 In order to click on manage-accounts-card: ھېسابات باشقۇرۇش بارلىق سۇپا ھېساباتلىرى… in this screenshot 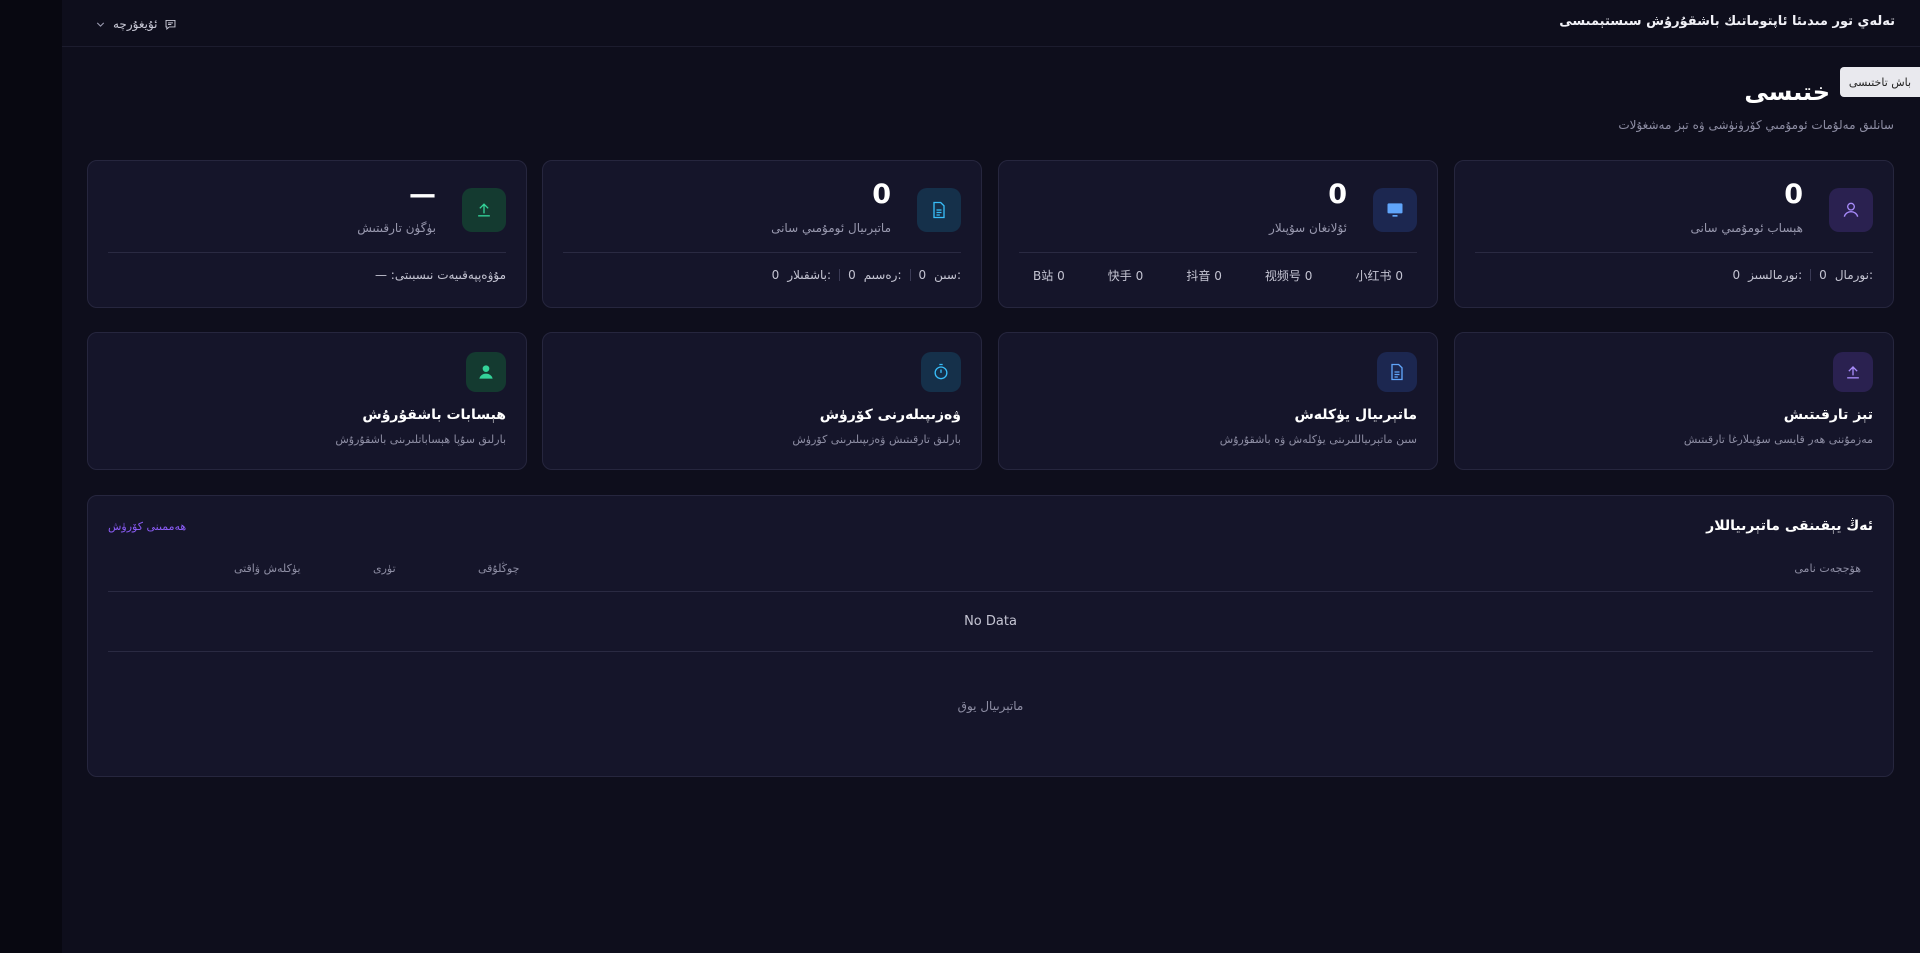, I will do `click(307, 401)`.